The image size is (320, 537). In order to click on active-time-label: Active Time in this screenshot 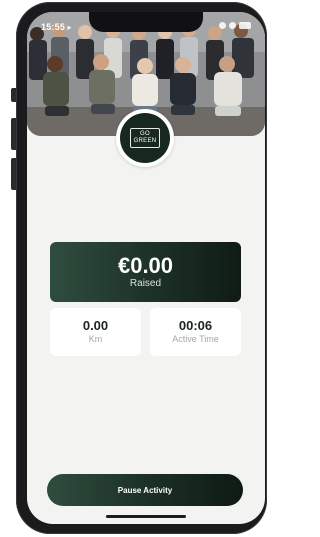, I will do `click(195, 339)`.